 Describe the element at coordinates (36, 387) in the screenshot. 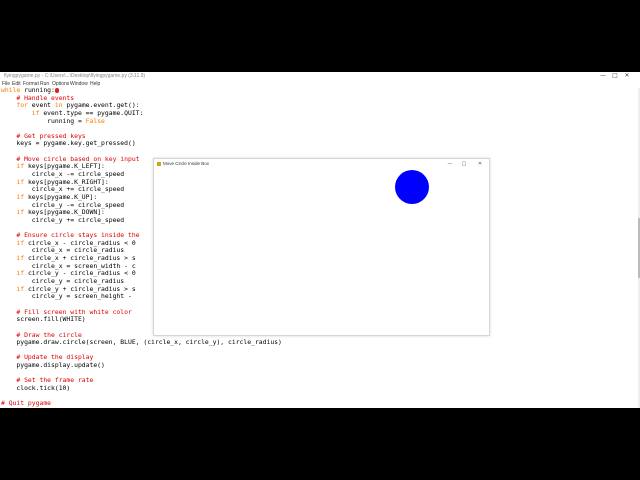

I see `code-token: clock.tick(10)` at that location.